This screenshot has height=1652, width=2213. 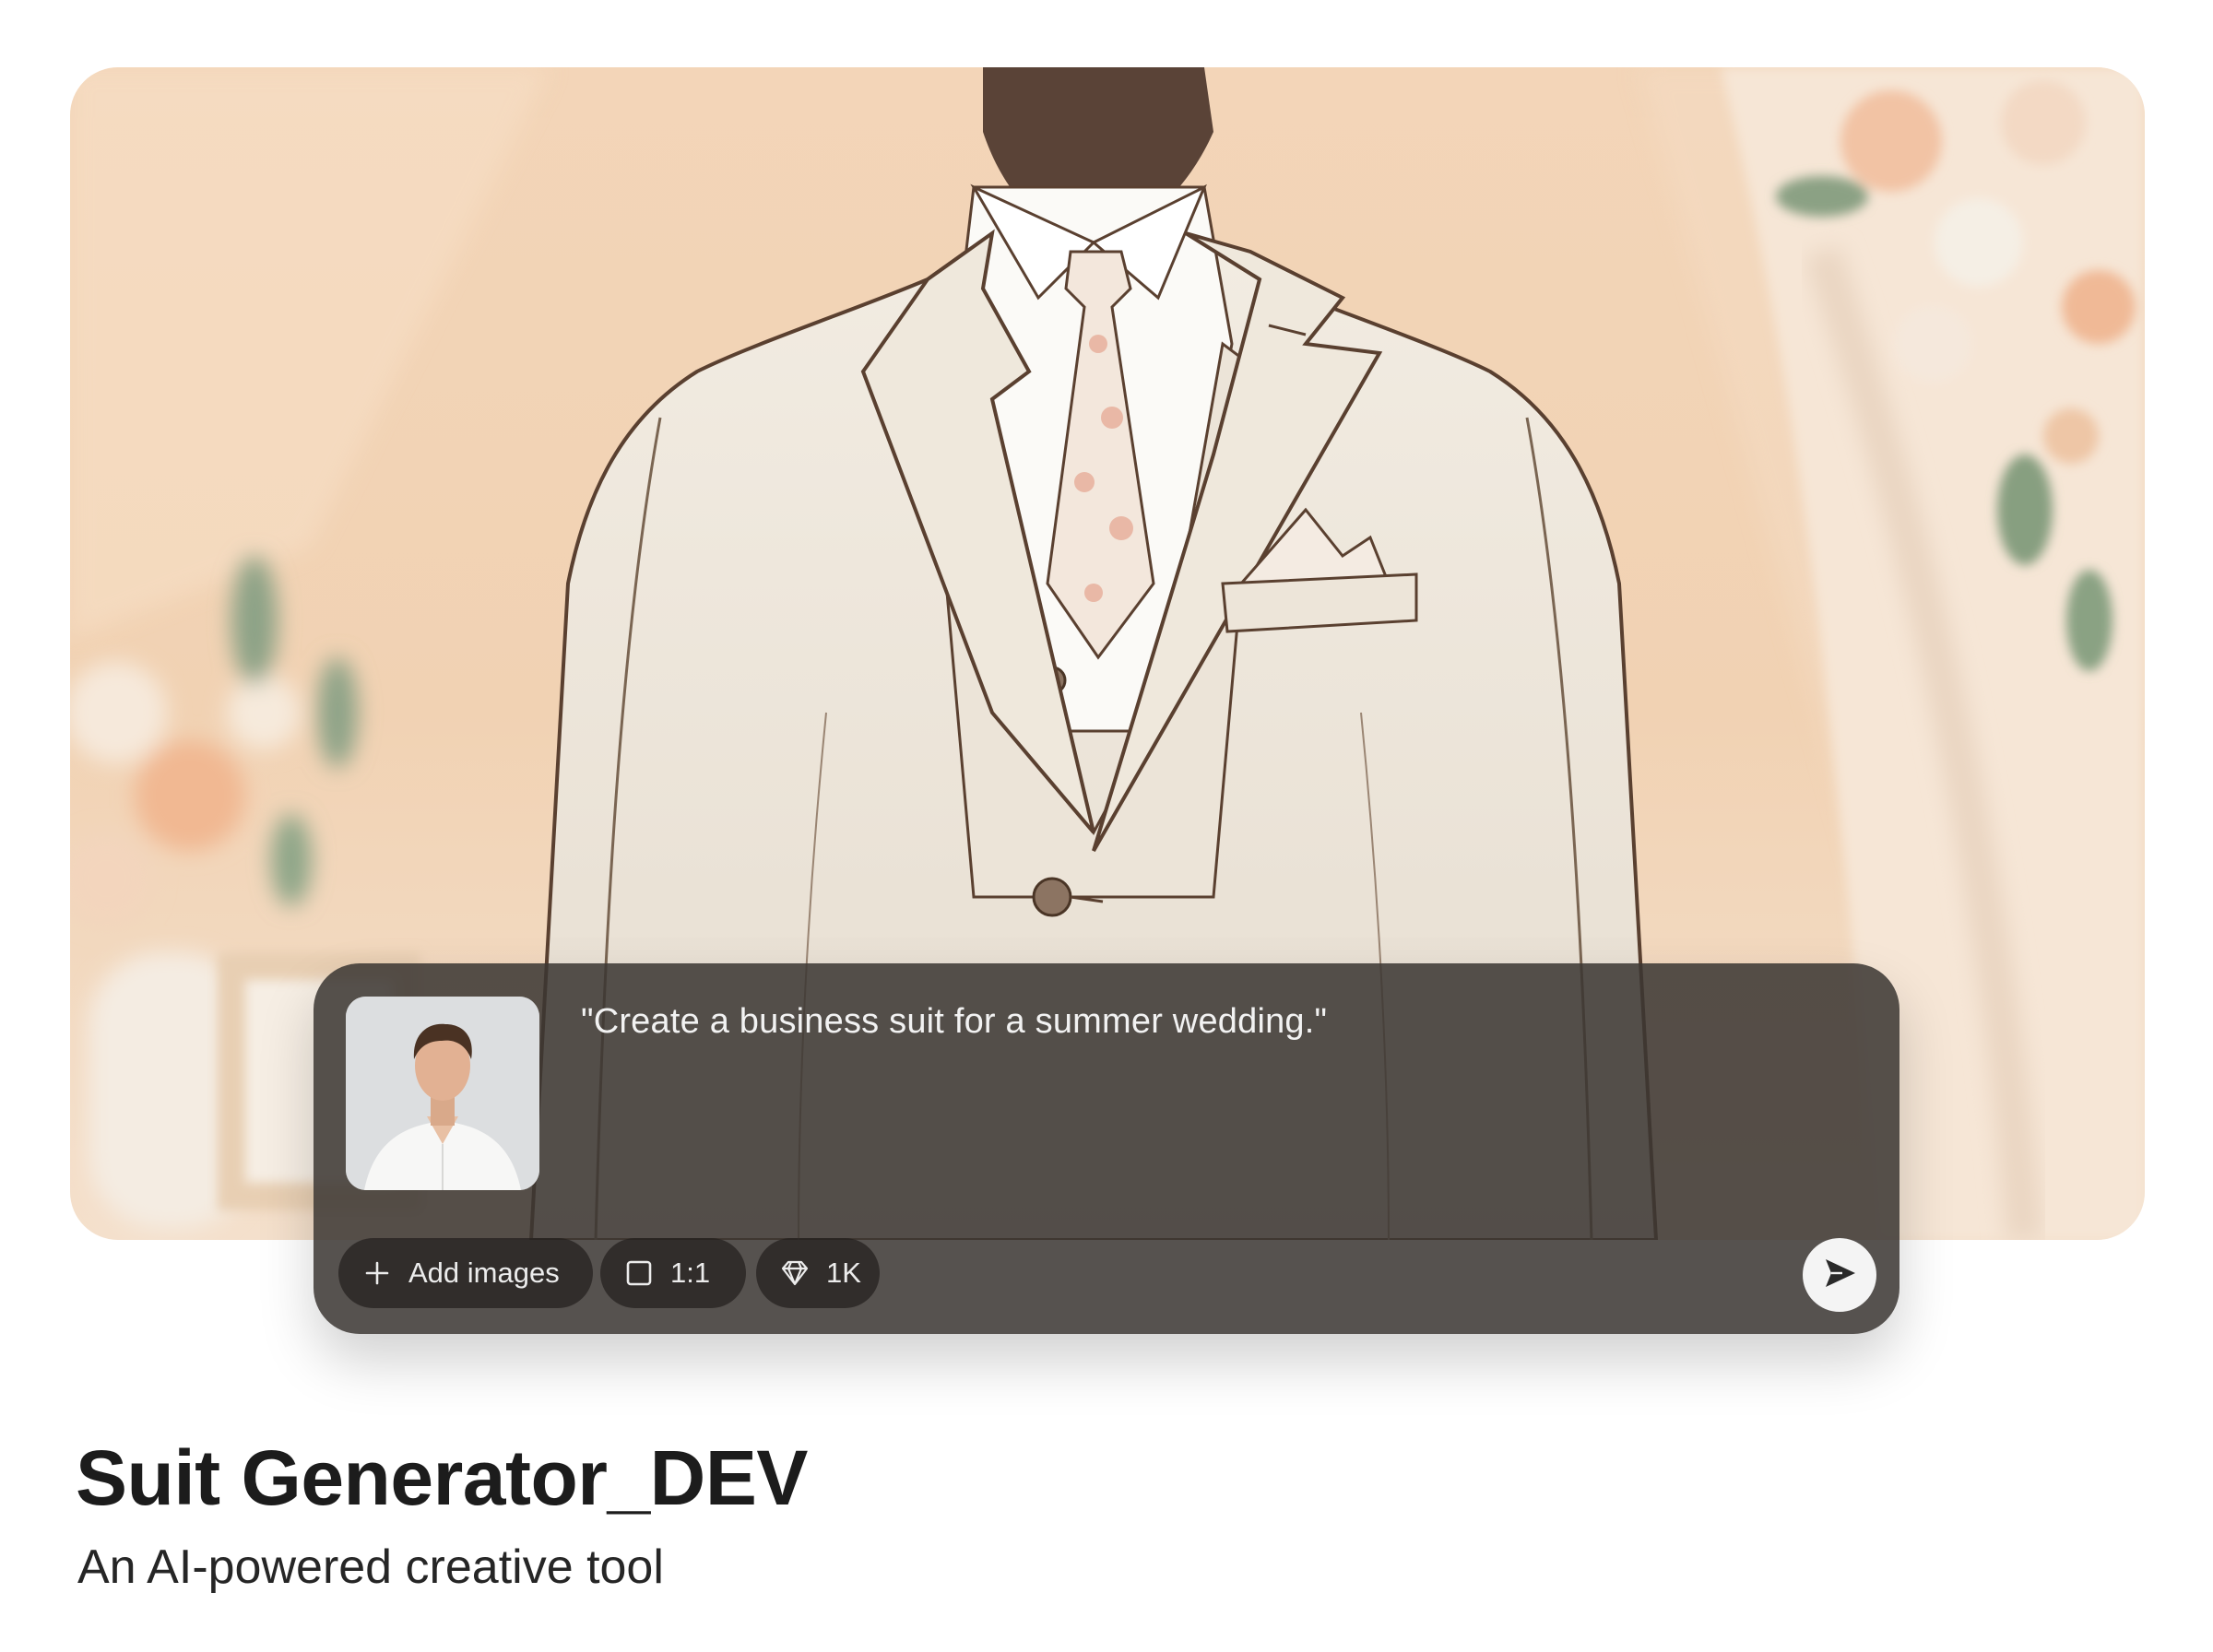 I want to click on send-button, so click(x=1839, y=1275).